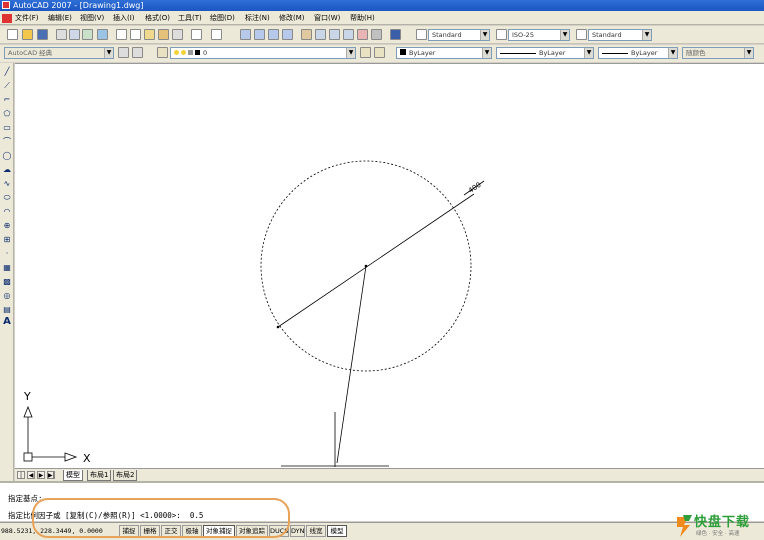  Describe the element at coordinates (6, 5) in the screenshot. I see `app-icon` at that location.